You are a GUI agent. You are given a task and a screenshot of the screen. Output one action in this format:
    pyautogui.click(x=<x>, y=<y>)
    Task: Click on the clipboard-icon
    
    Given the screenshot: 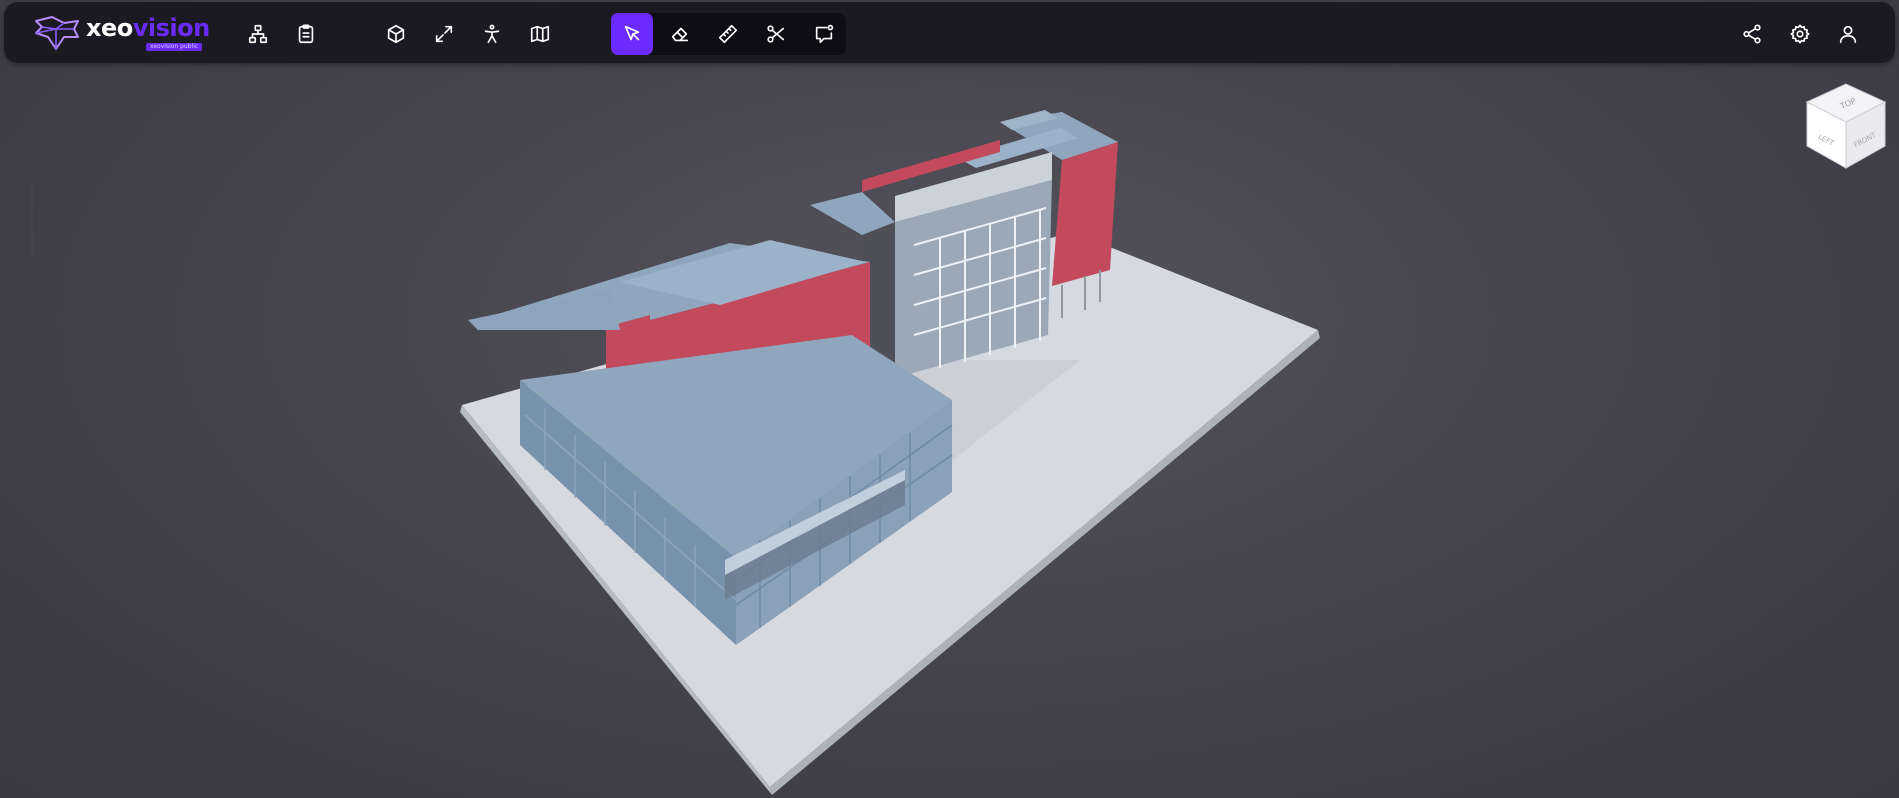 What is the action you would take?
    pyautogui.click(x=306, y=34)
    